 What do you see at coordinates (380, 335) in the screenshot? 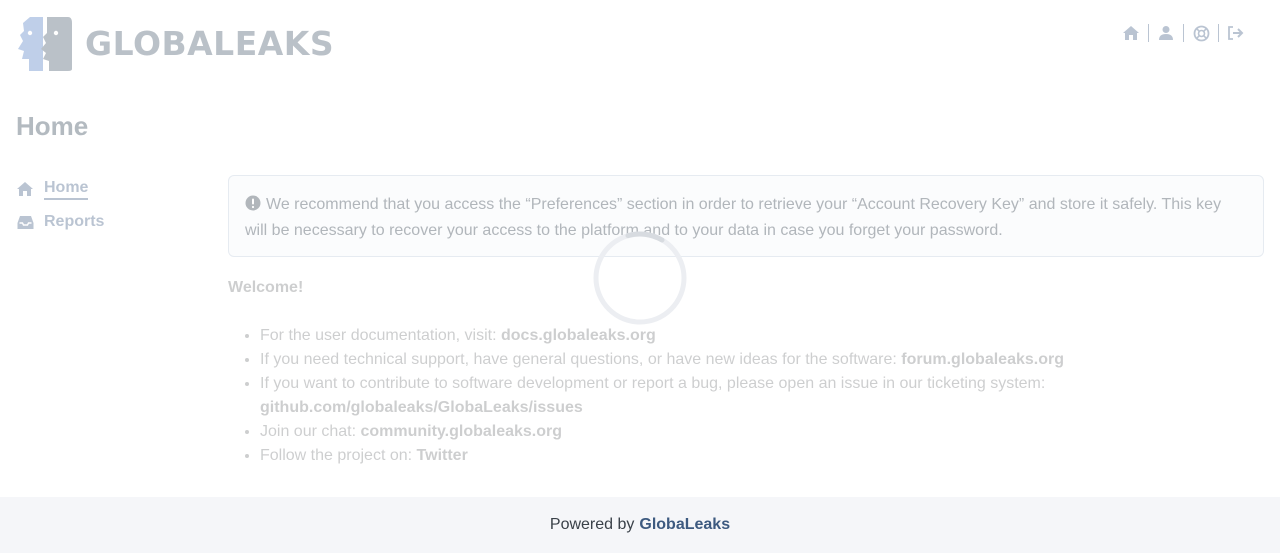
I see `list-item-text: For the user documentation, visit:` at bounding box center [380, 335].